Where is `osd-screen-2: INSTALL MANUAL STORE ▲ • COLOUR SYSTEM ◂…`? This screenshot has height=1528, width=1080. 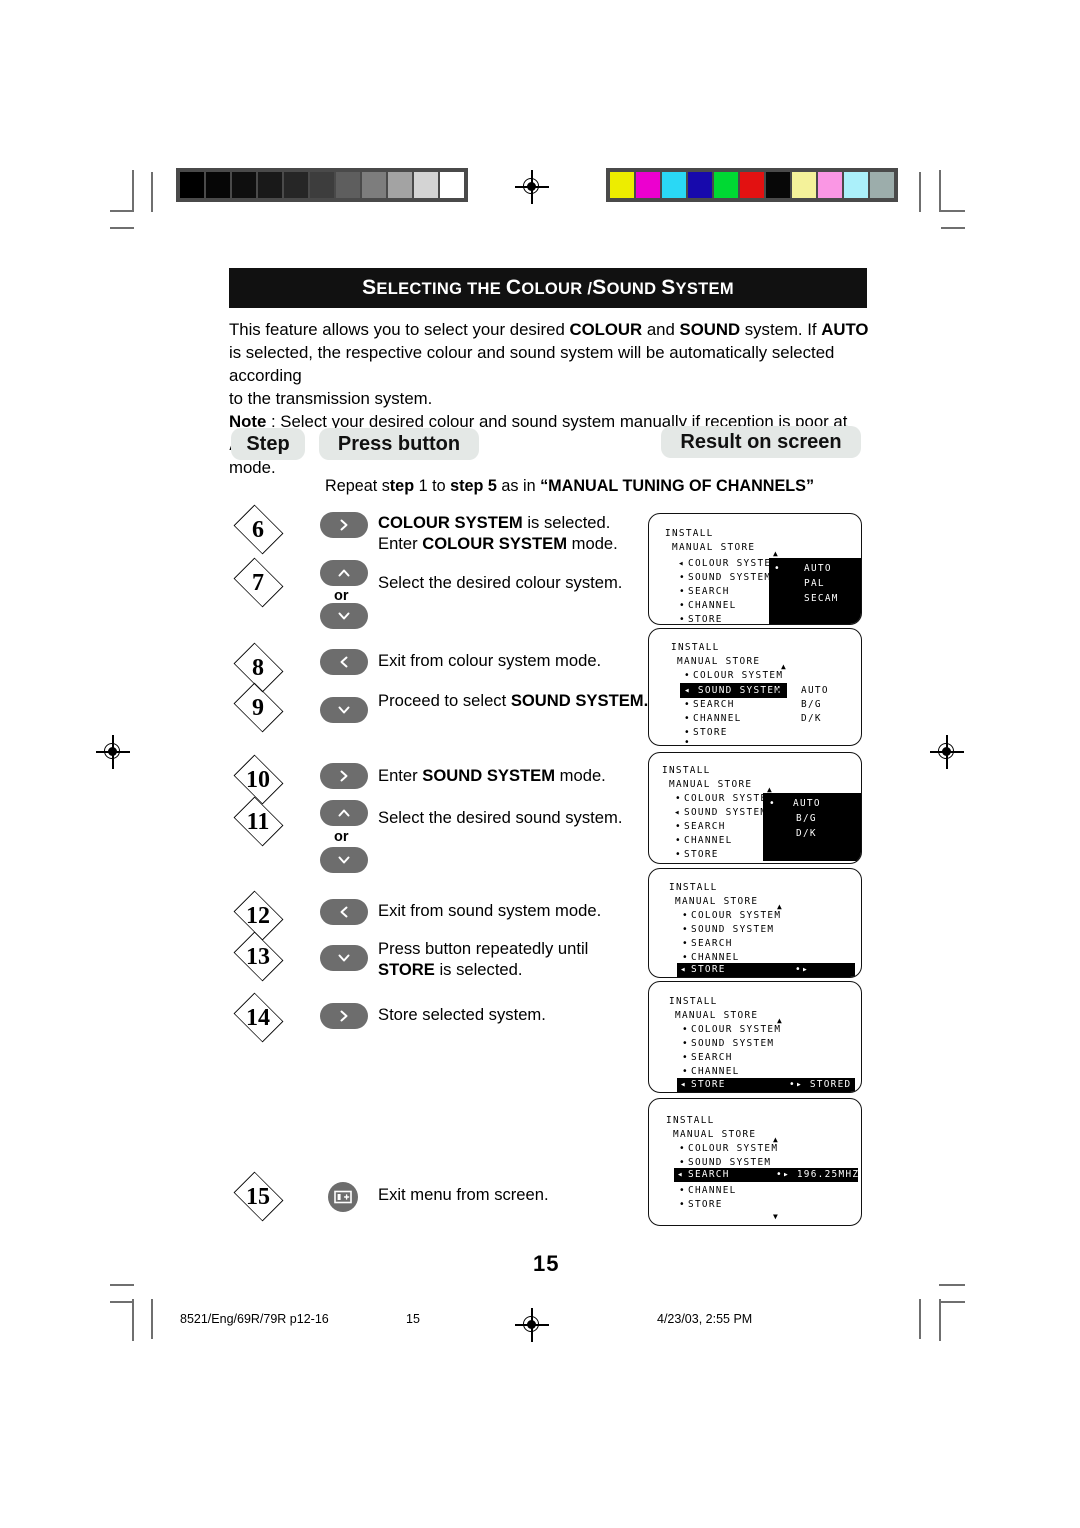 osd-screen-2: INSTALL MANUAL STORE ▲ • COLOUR SYSTEM ◂… is located at coordinates (755, 687).